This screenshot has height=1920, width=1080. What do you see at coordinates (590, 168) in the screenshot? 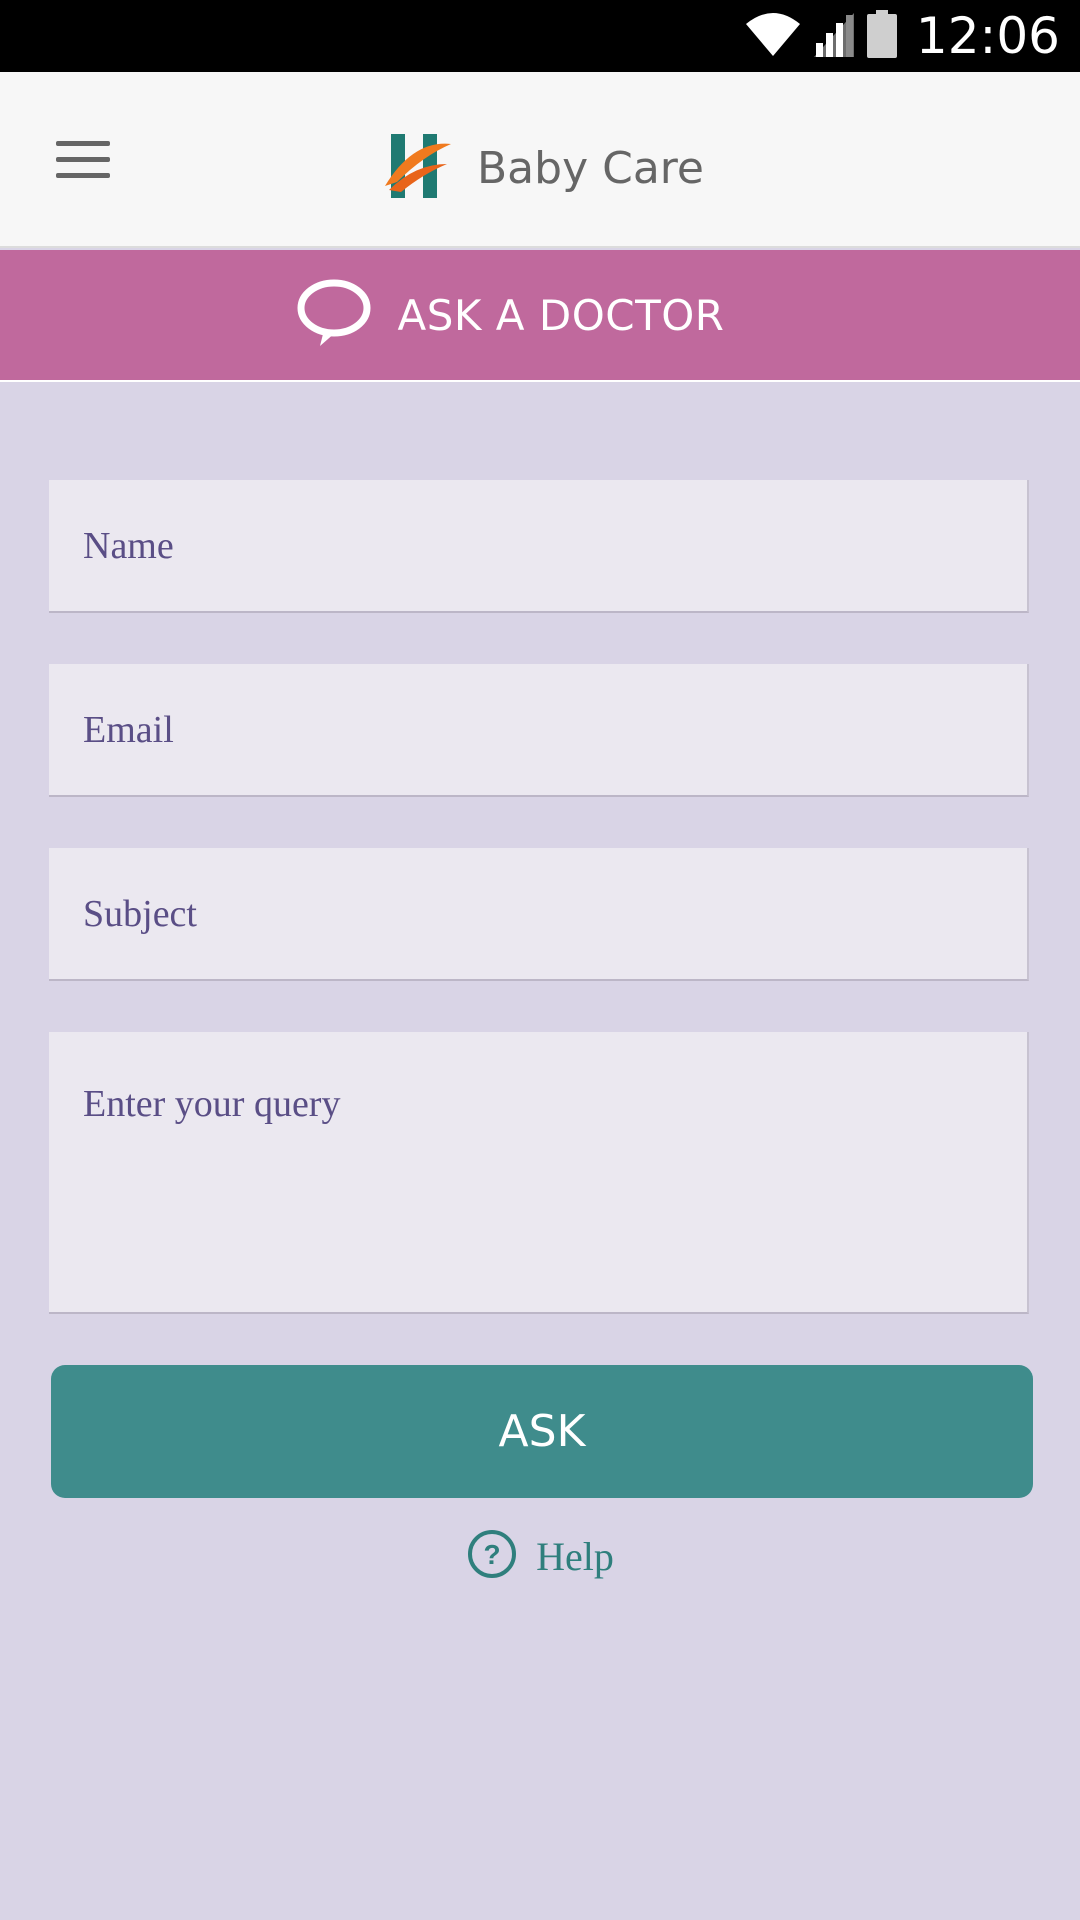
I see `app-title: Baby Care` at bounding box center [590, 168].